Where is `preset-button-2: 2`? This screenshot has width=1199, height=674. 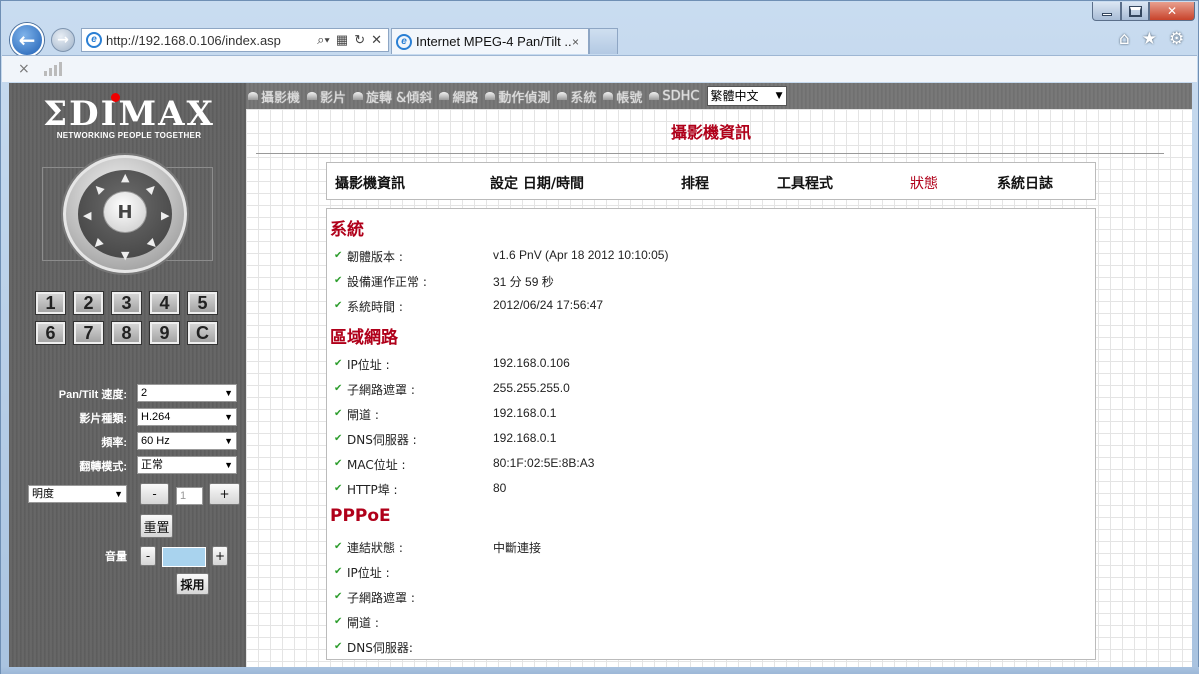
preset-button-2: 2 is located at coordinates (88, 303).